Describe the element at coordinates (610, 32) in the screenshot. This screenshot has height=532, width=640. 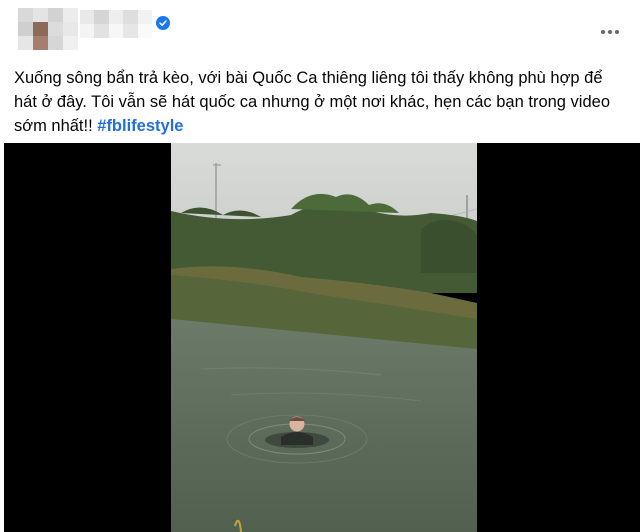
I see `more-options-button` at that location.